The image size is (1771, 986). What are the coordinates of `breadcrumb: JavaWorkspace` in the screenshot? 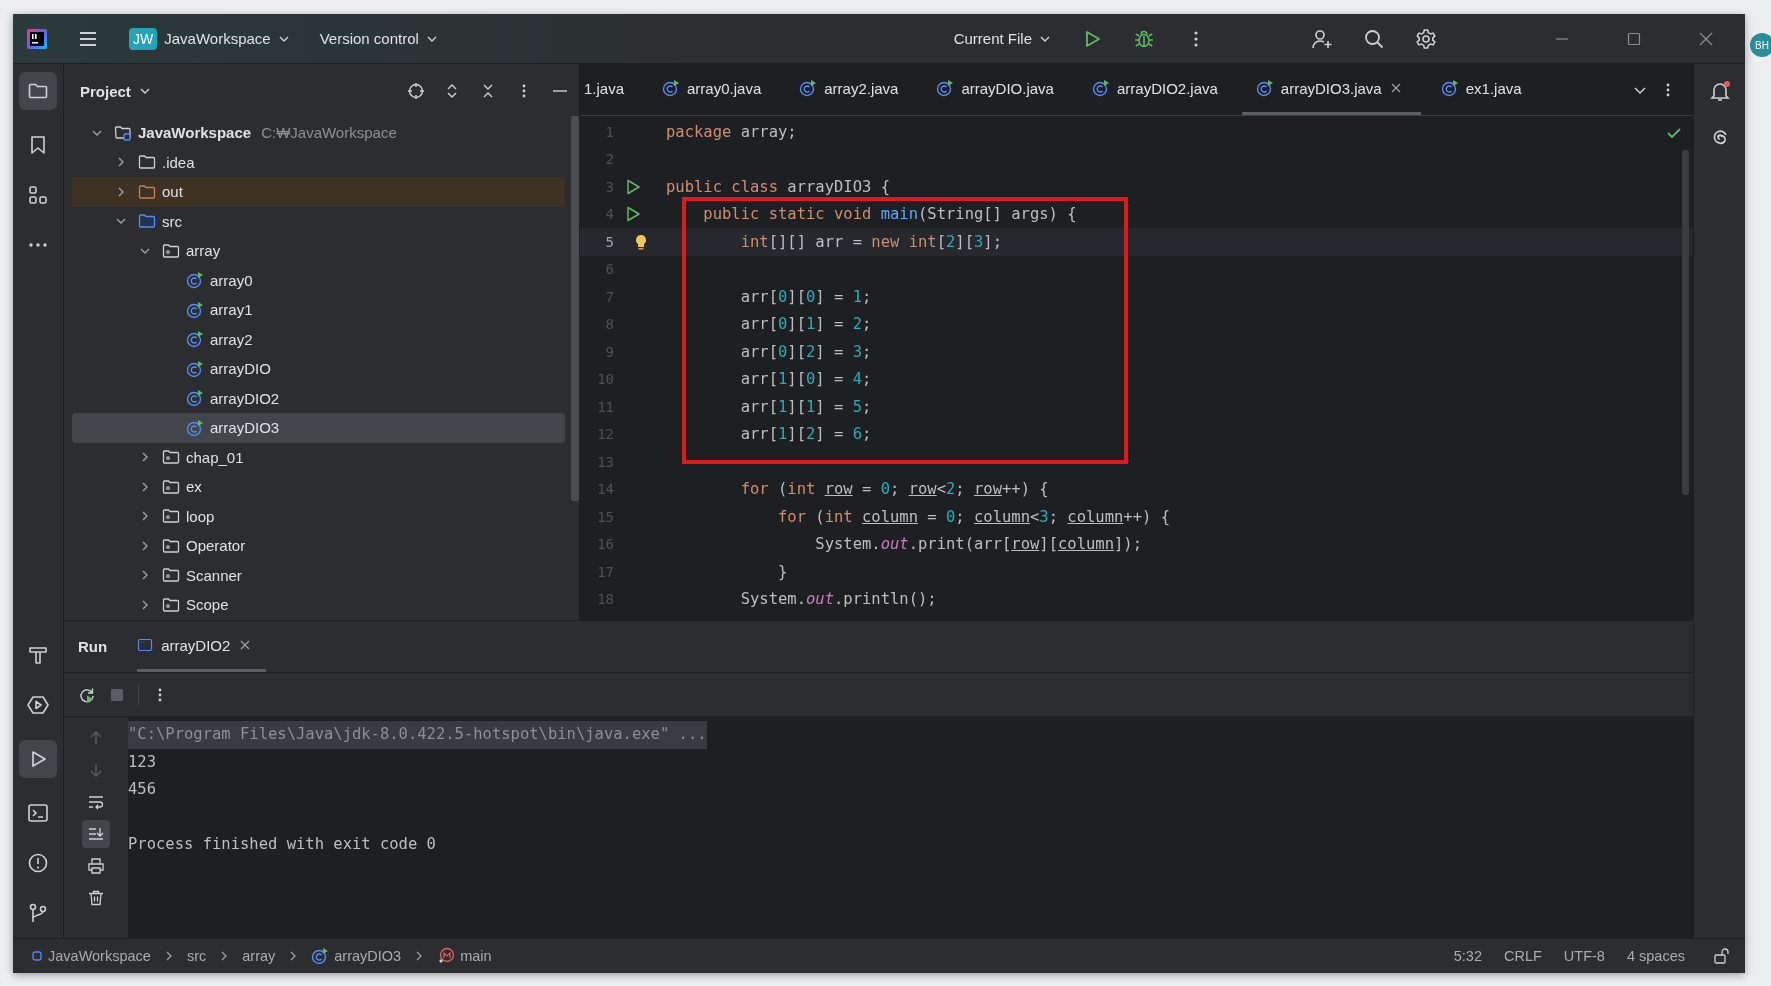 It's located at (91, 956).